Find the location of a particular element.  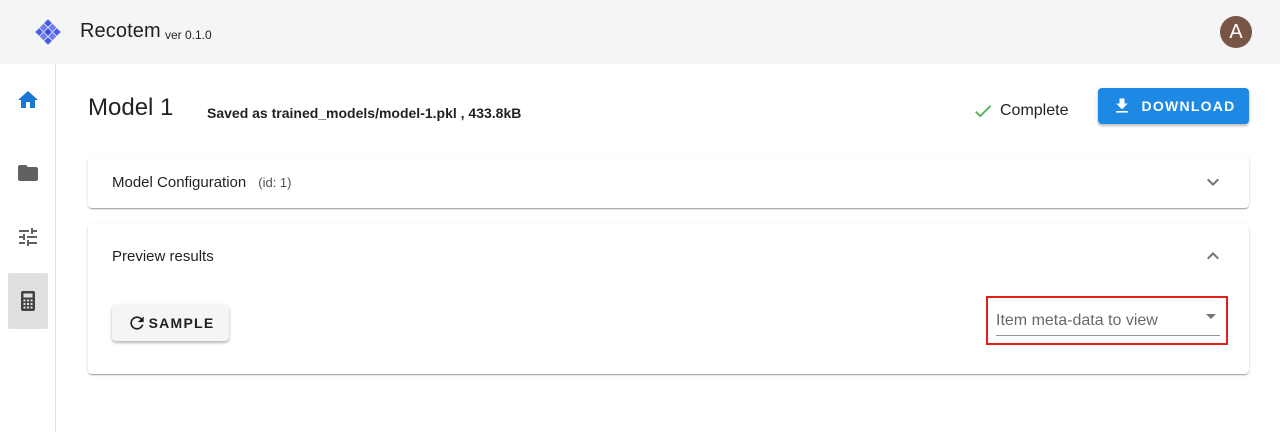

model-id-label: (id: 1) is located at coordinates (275, 182).